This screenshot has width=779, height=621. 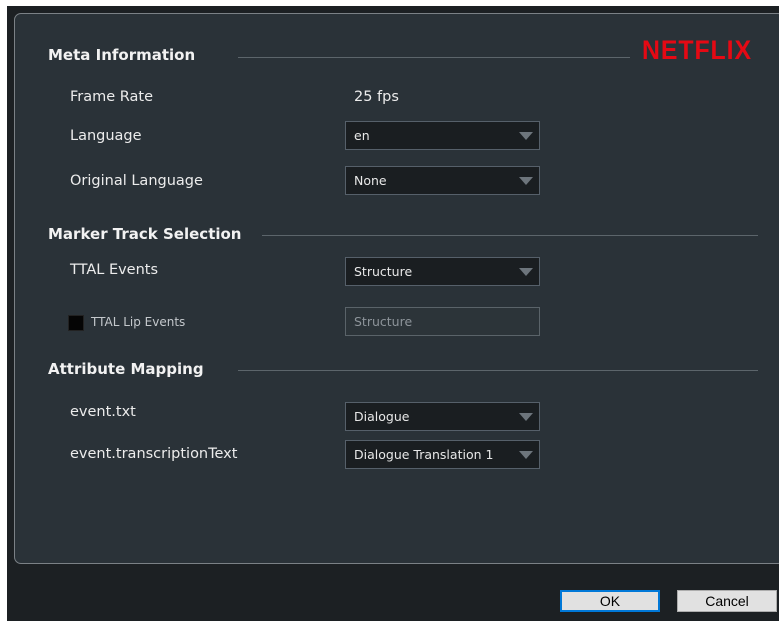 What do you see at coordinates (442, 180) in the screenshot?
I see `original-language-select: None` at bounding box center [442, 180].